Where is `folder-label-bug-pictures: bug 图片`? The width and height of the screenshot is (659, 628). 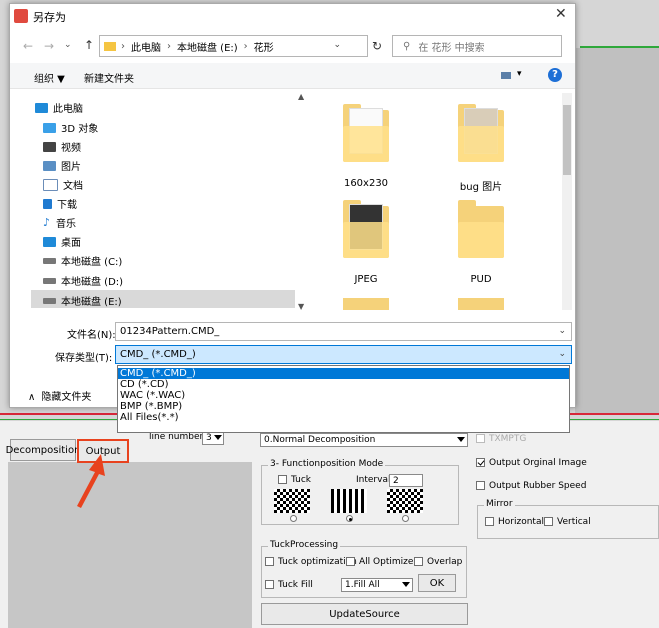 folder-label-bug-pictures: bug 图片 is located at coordinates (481, 187).